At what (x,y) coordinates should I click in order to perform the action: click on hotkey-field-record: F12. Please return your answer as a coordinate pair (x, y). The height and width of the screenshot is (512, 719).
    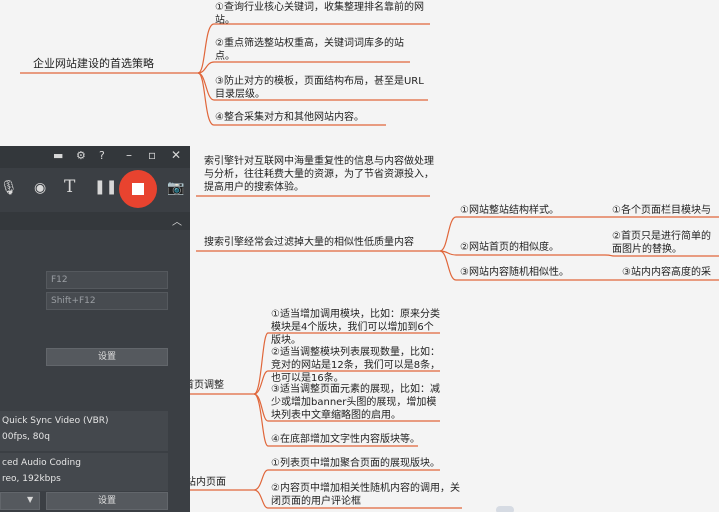
    Looking at the image, I should click on (107, 280).